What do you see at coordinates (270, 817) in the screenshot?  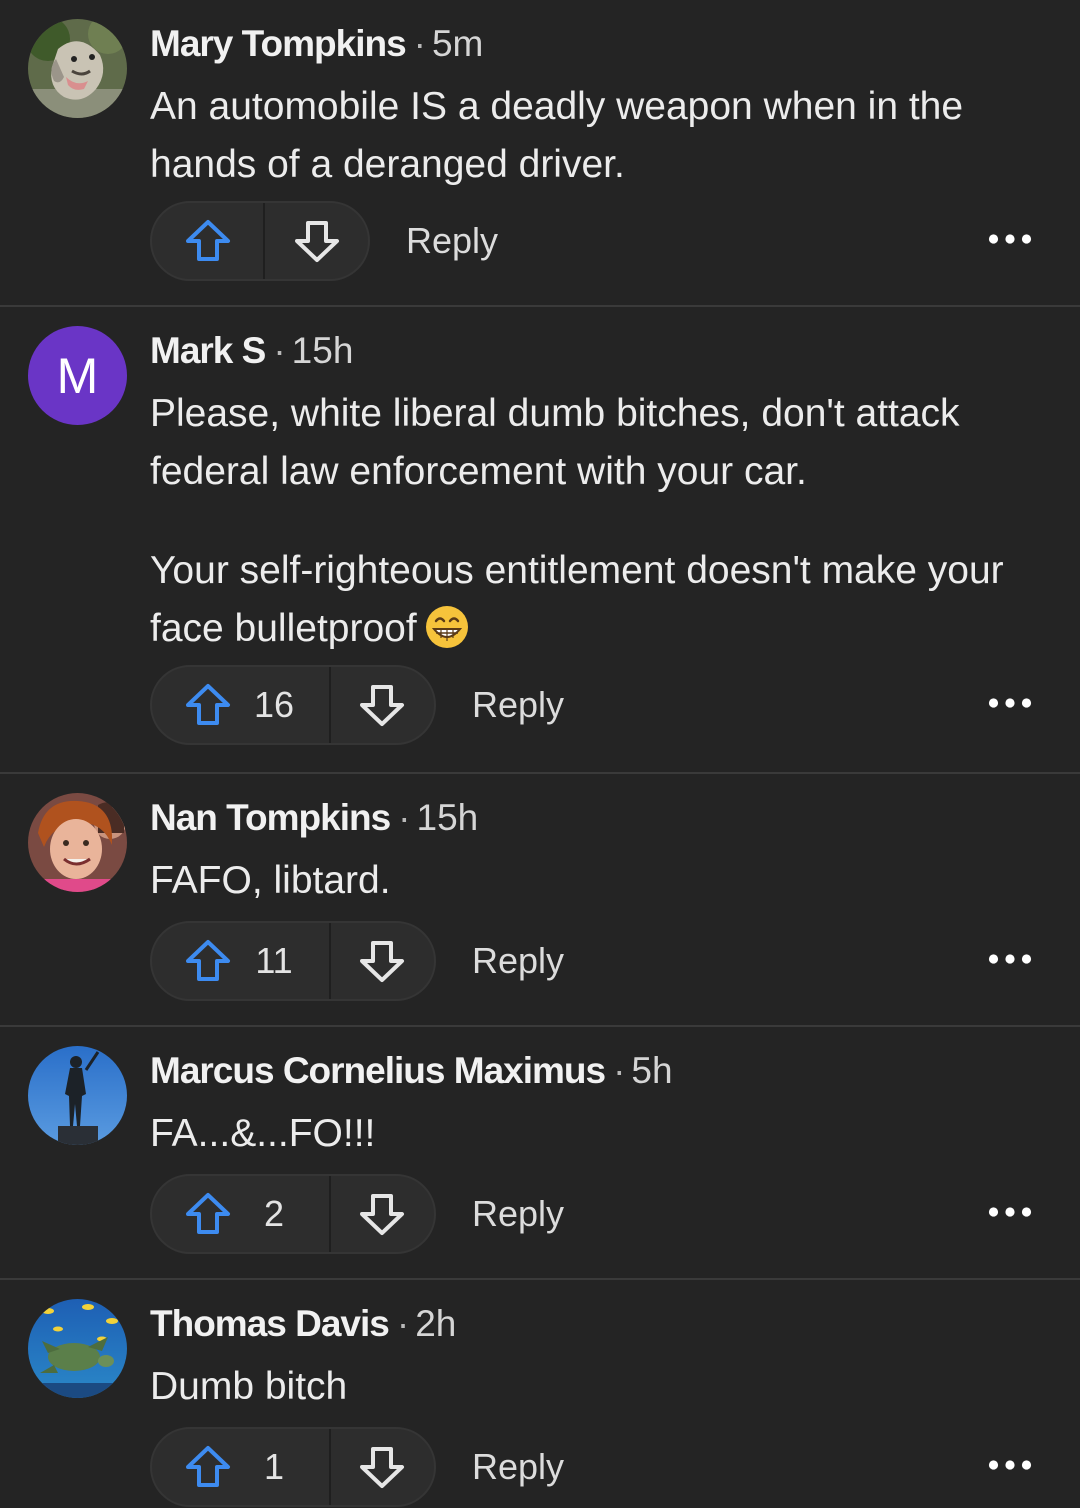 I see `author-name: Nan Tompkins` at bounding box center [270, 817].